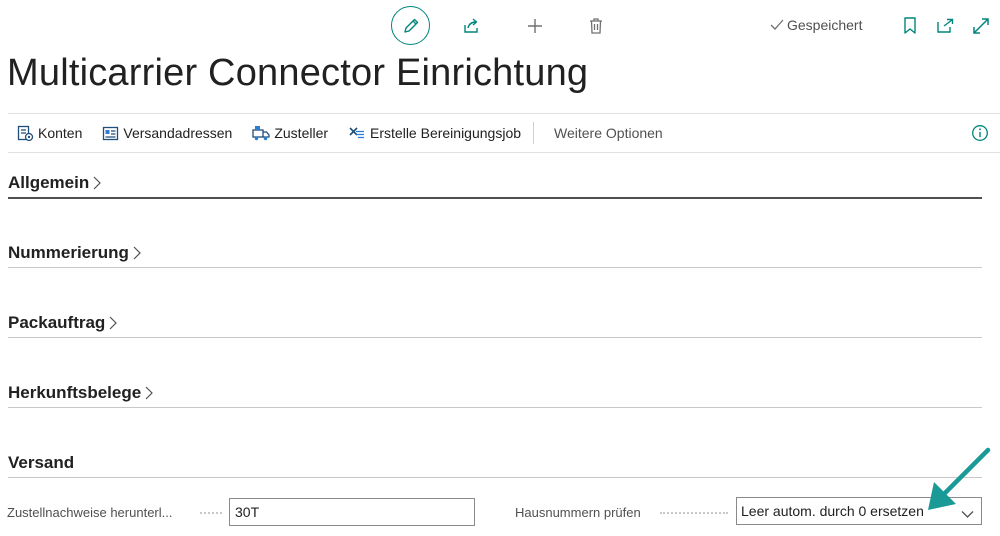  I want to click on pencil-icon, so click(410, 25).